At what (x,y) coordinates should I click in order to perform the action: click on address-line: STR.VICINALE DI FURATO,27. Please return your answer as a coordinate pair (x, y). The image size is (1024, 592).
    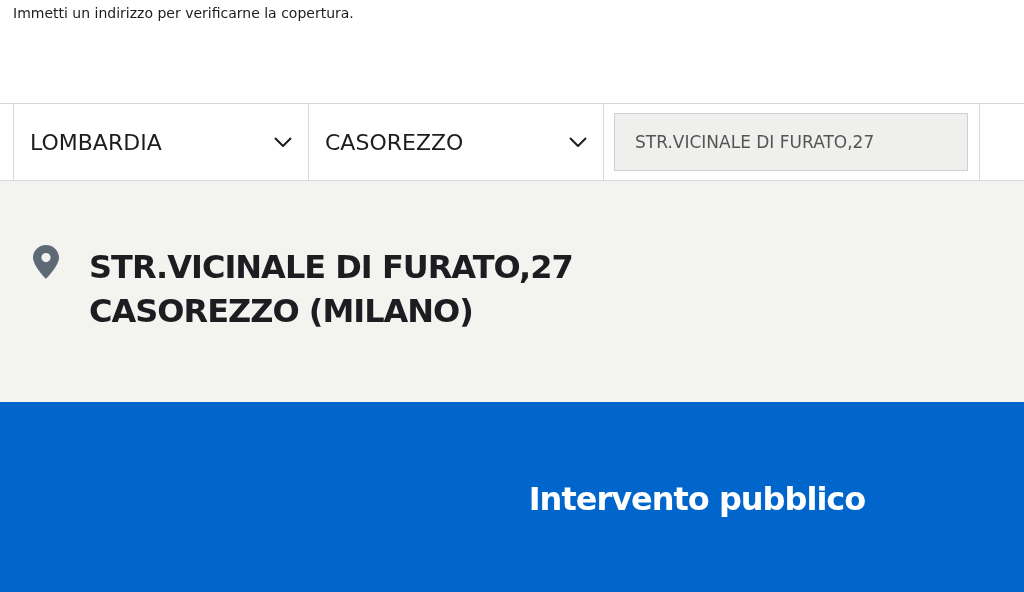
    Looking at the image, I should click on (331, 267).